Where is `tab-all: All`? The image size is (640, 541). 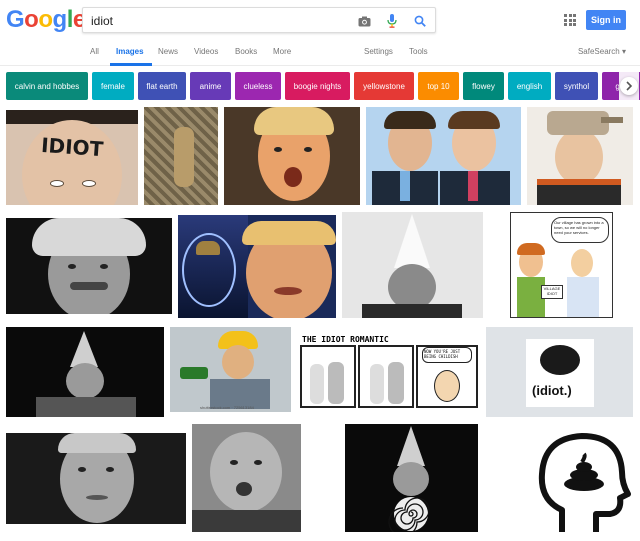
tab-all: All is located at coordinates (94, 51).